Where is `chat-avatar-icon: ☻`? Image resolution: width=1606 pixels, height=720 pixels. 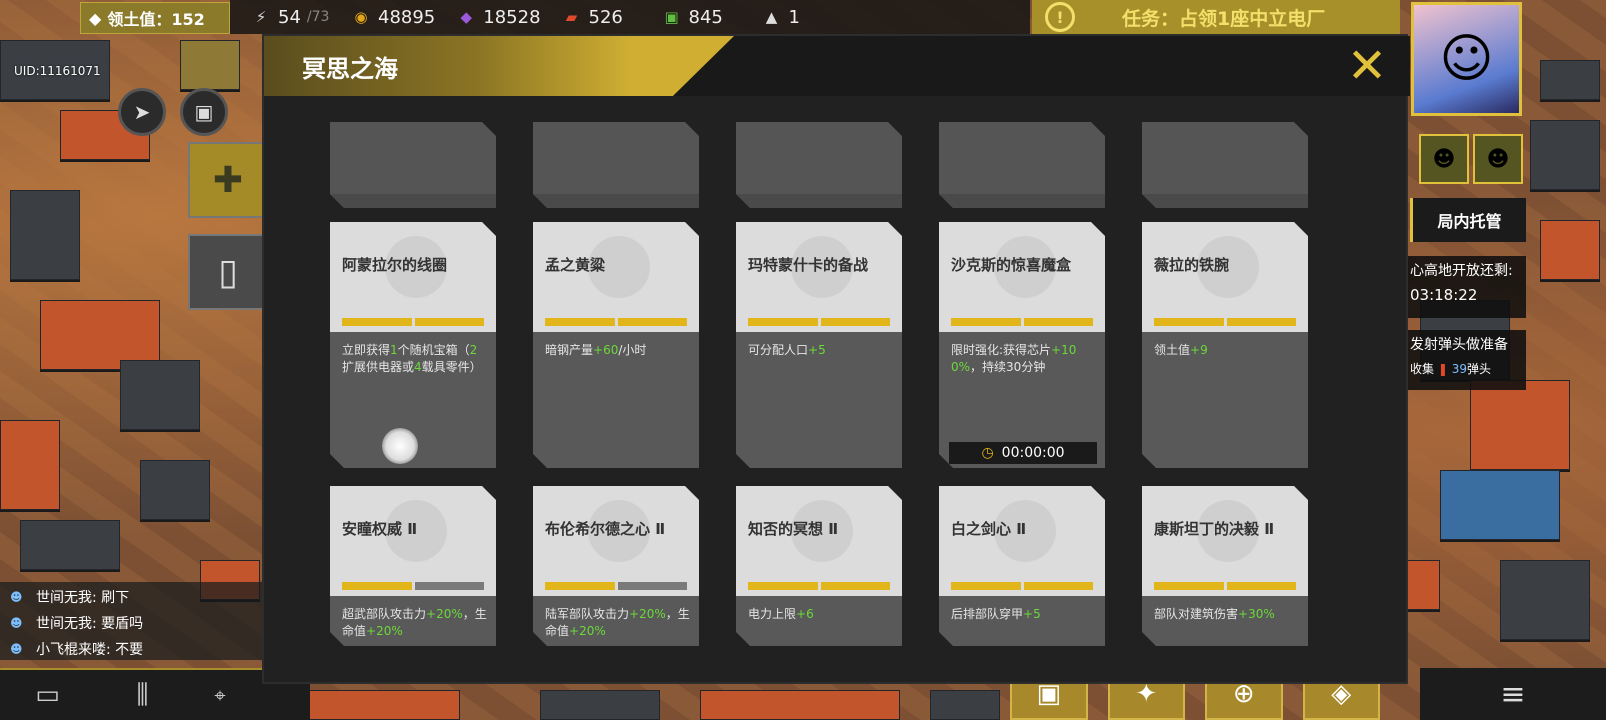 chat-avatar-icon: ☻ is located at coordinates (16, 649).